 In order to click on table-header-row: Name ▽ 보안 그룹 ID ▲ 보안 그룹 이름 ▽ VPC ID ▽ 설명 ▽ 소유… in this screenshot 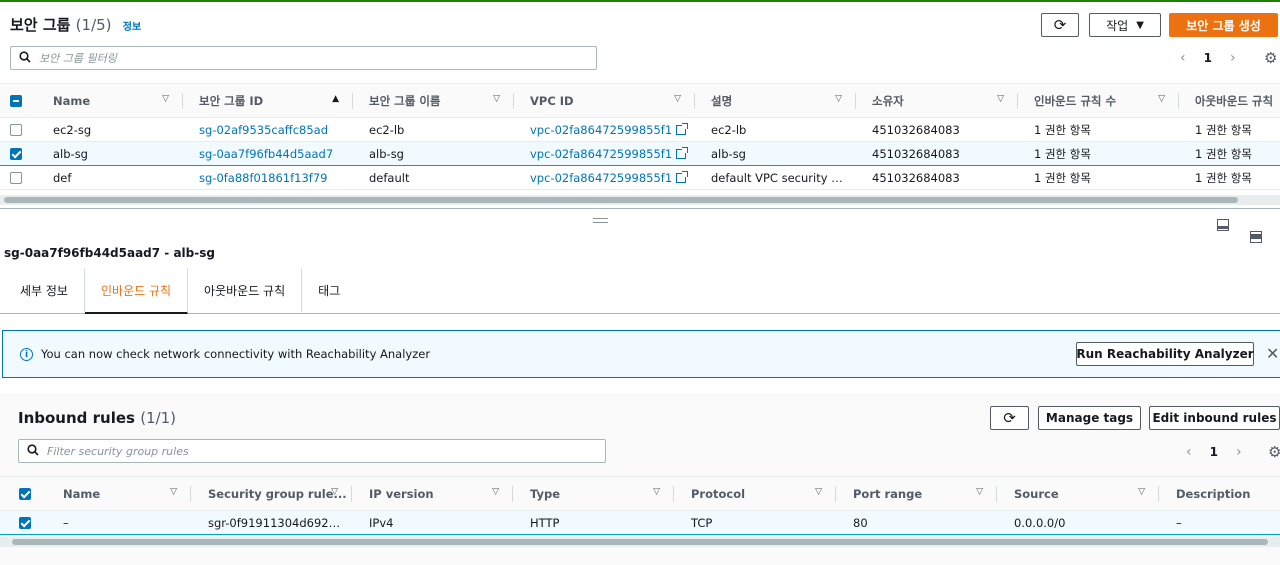, I will do `click(640, 100)`.